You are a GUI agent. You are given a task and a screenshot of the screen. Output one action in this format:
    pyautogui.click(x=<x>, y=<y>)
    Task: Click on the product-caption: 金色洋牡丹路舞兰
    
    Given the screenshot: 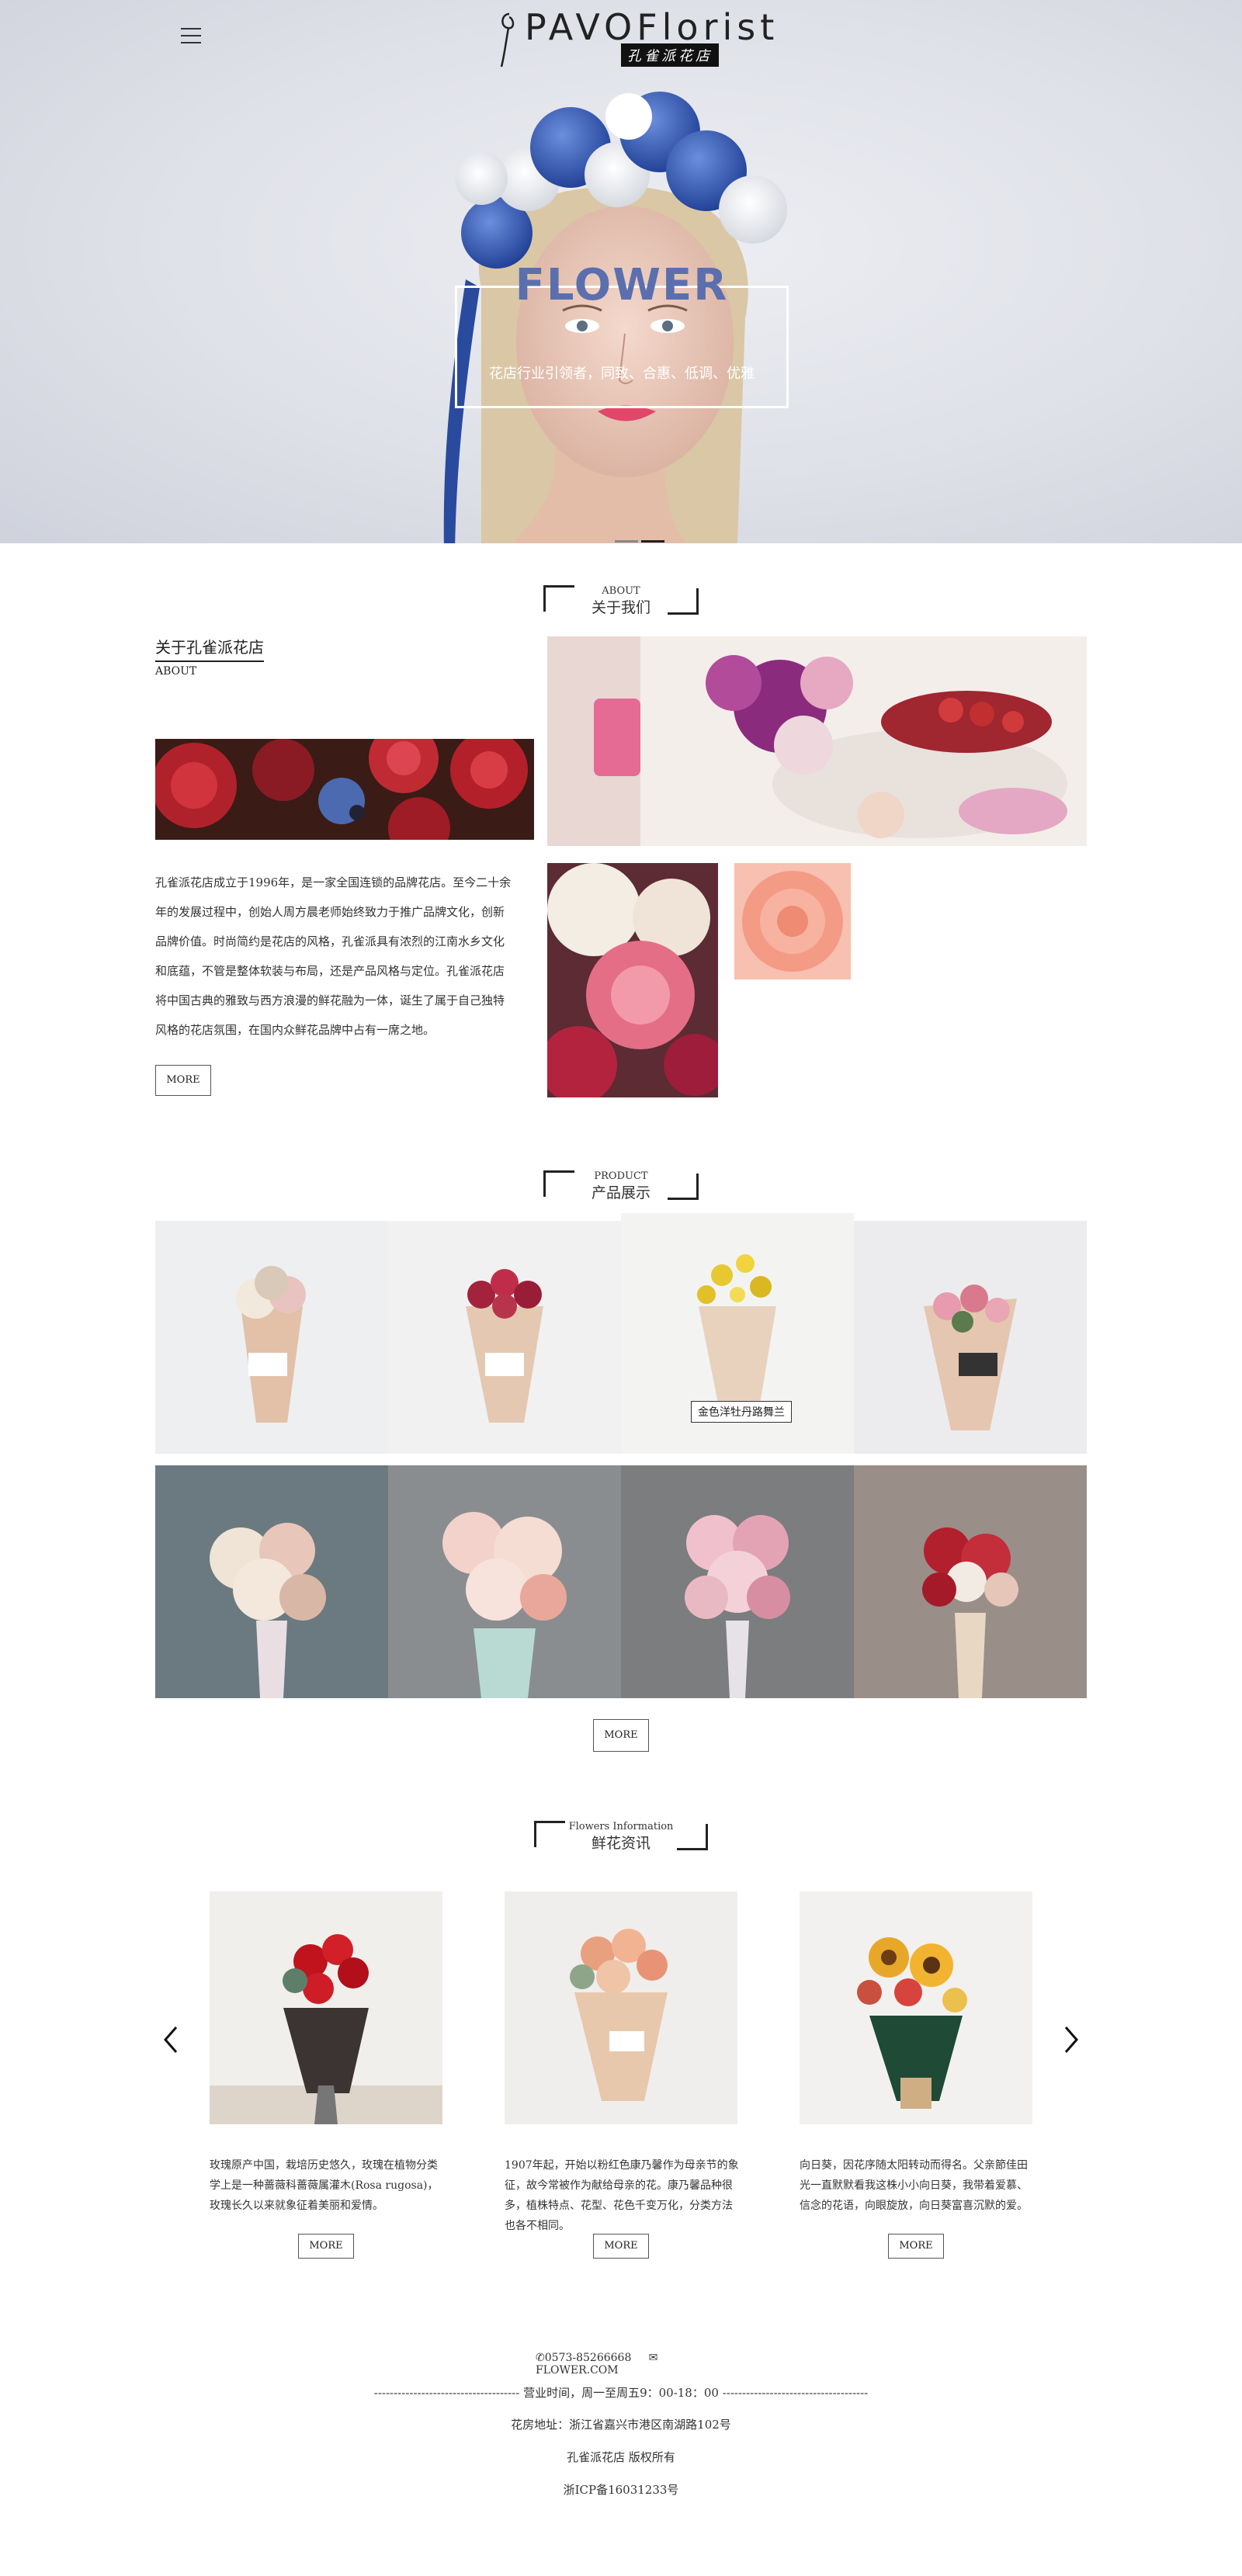 What is the action you would take?
    pyautogui.click(x=741, y=1412)
    